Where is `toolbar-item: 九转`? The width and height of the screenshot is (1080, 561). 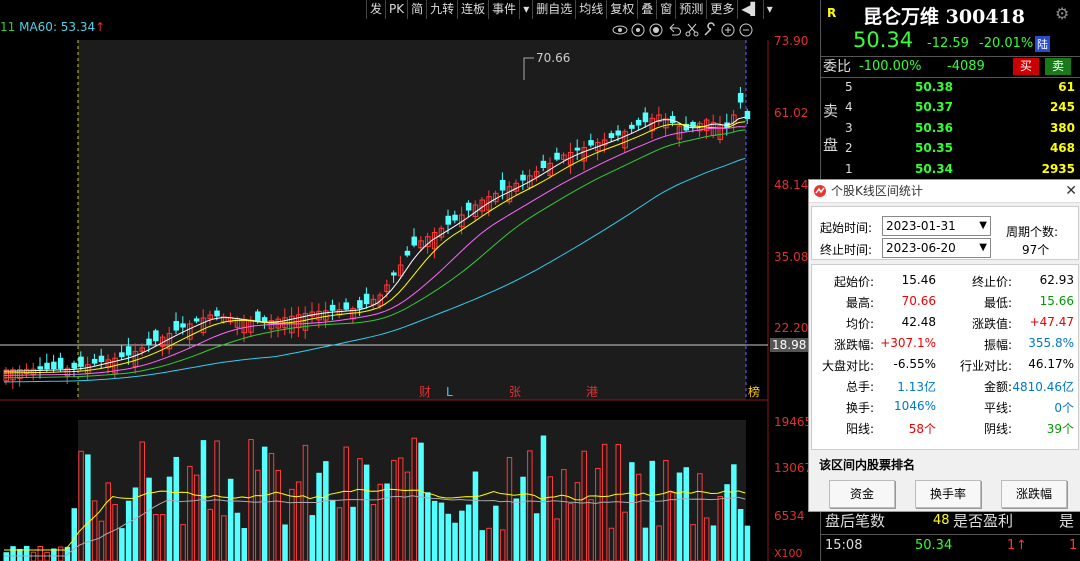
toolbar-item: 九转 is located at coordinates (441, 9).